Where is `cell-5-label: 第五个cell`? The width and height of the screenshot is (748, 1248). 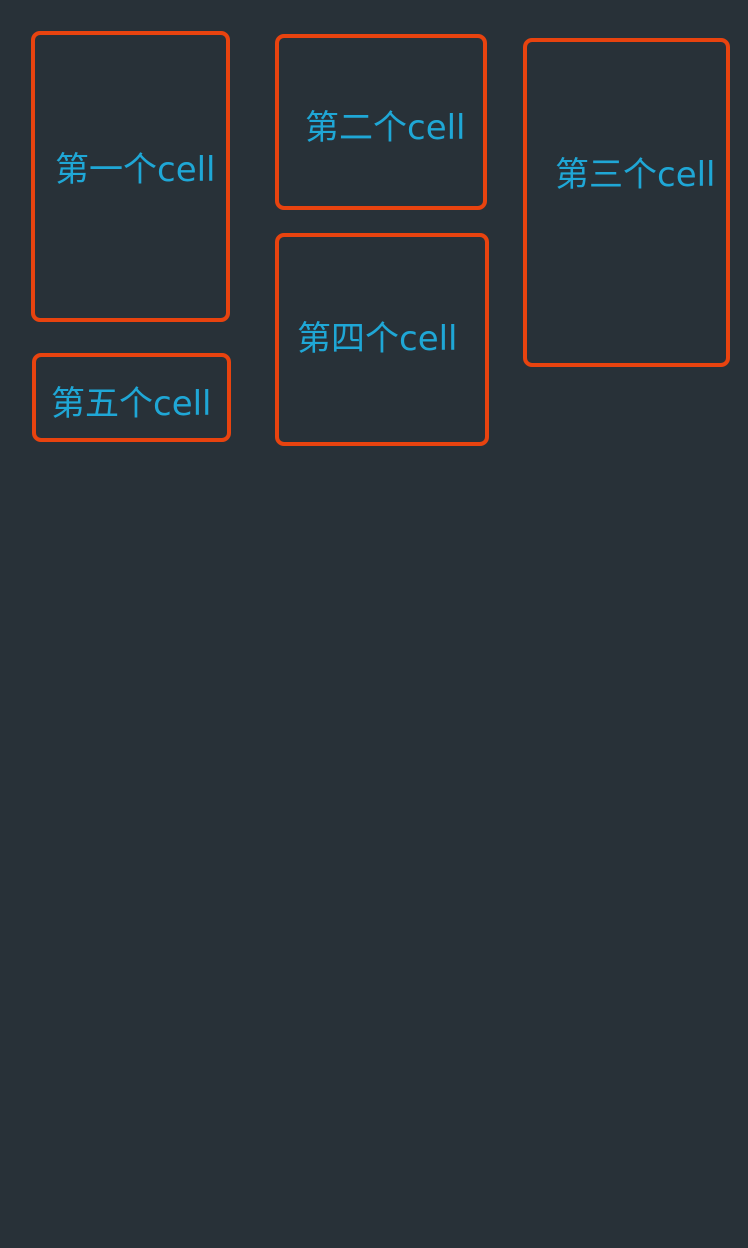 cell-5-label: 第五个cell is located at coordinates (131, 404).